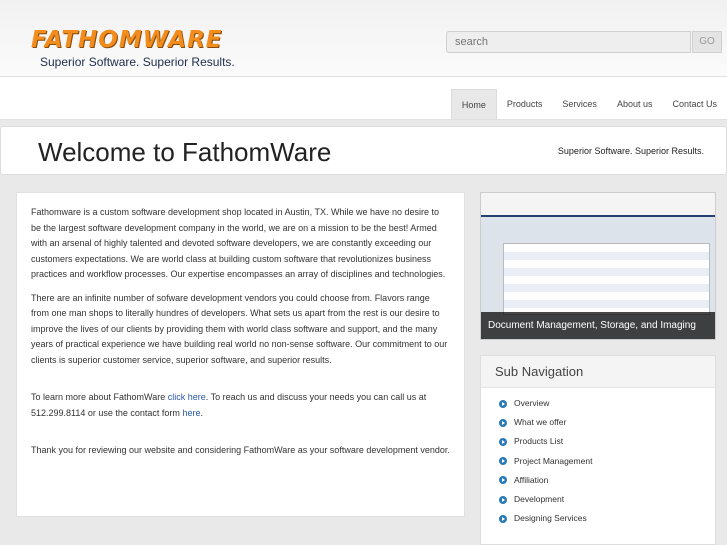  Describe the element at coordinates (598, 205) in the screenshot. I see `promo-screenshot-header` at that location.